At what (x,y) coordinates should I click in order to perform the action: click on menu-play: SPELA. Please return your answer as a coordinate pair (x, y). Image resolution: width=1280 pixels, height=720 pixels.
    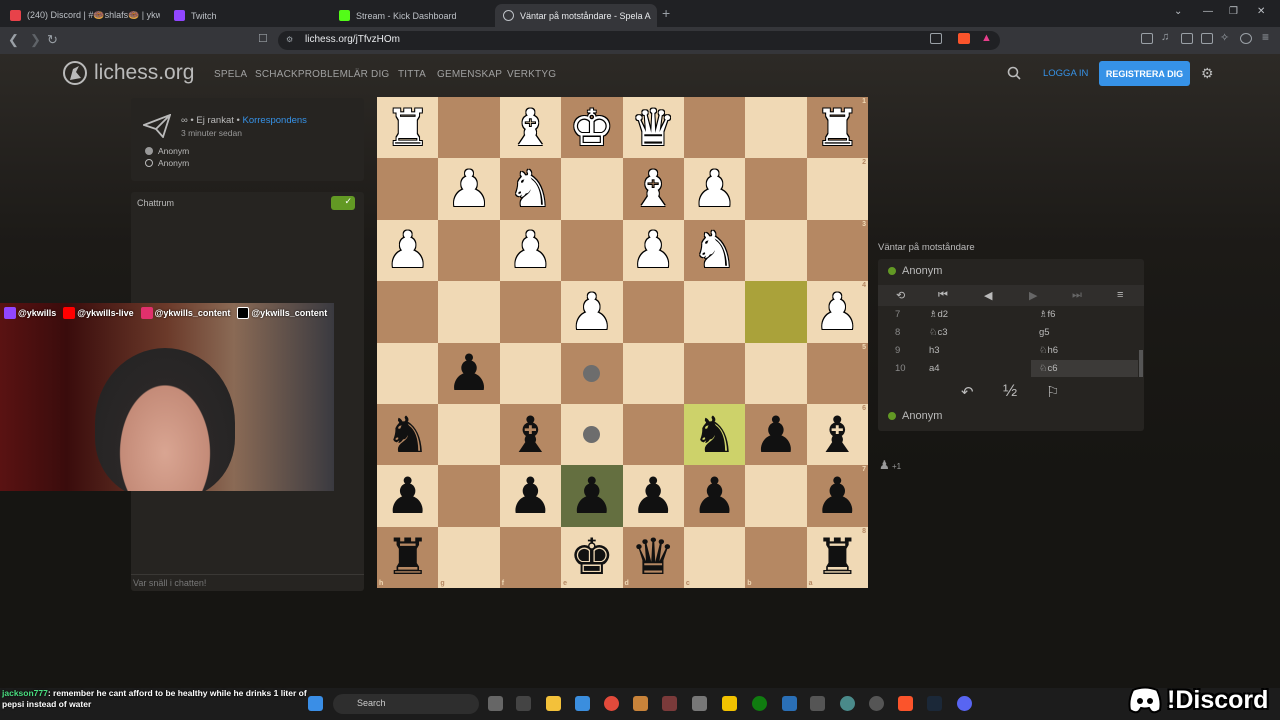
    Looking at the image, I should click on (230, 74).